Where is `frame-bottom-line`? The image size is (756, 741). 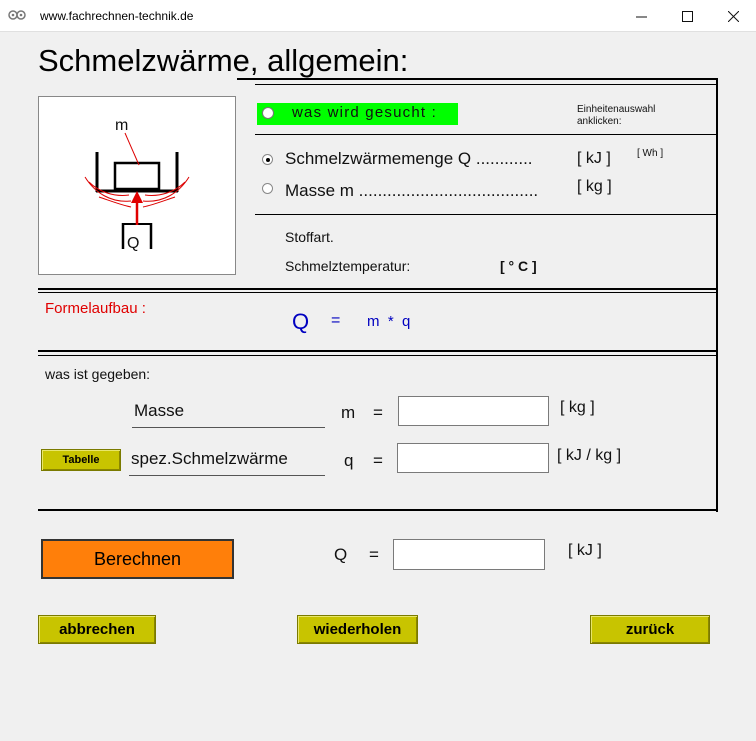
frame-bottom-line is located at coordinates (378, 510).